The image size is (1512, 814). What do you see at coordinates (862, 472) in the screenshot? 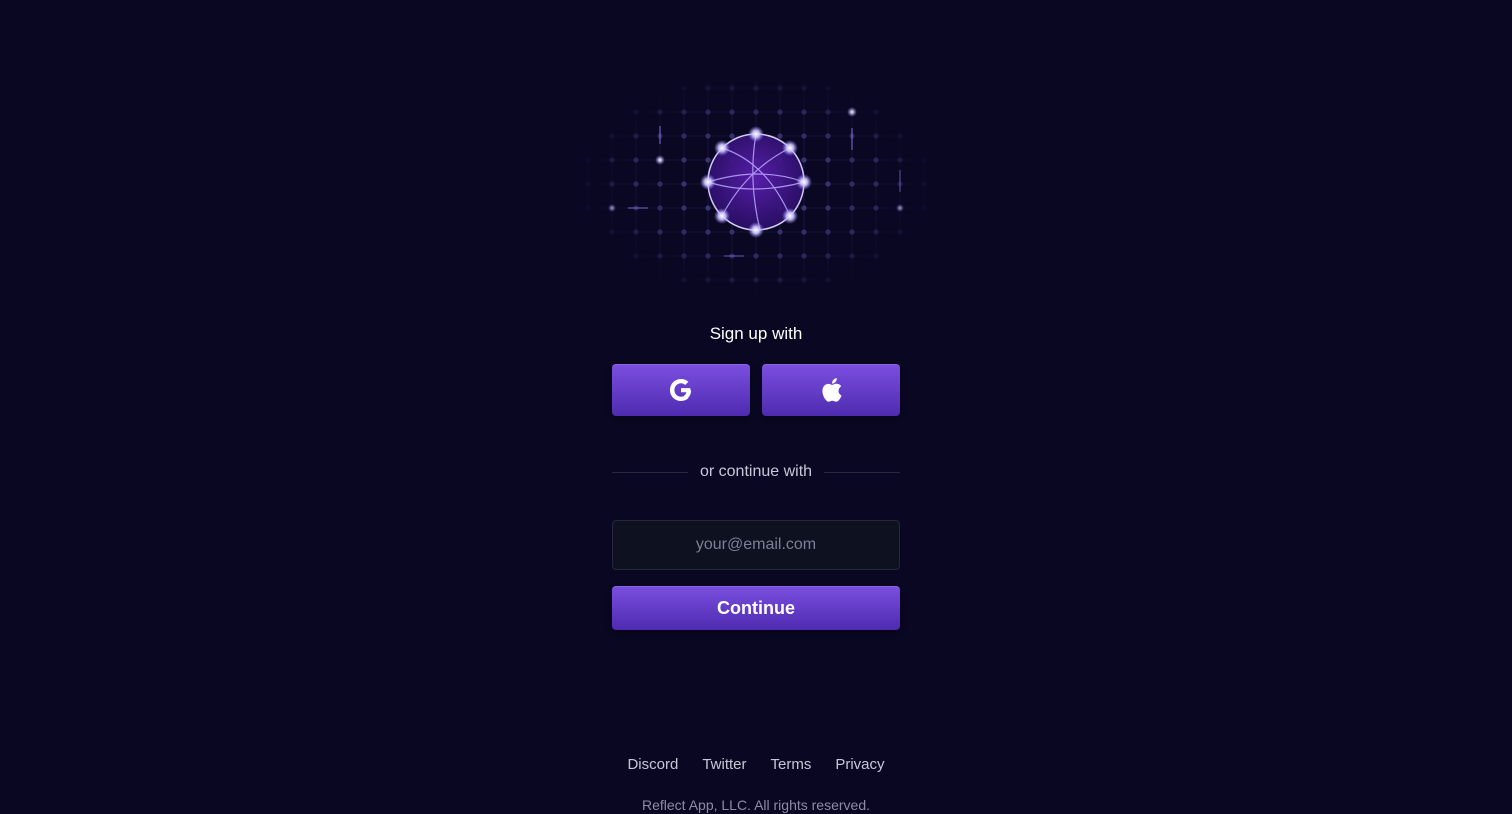
I see `divider-line-right` at bounding box center [862, 472].